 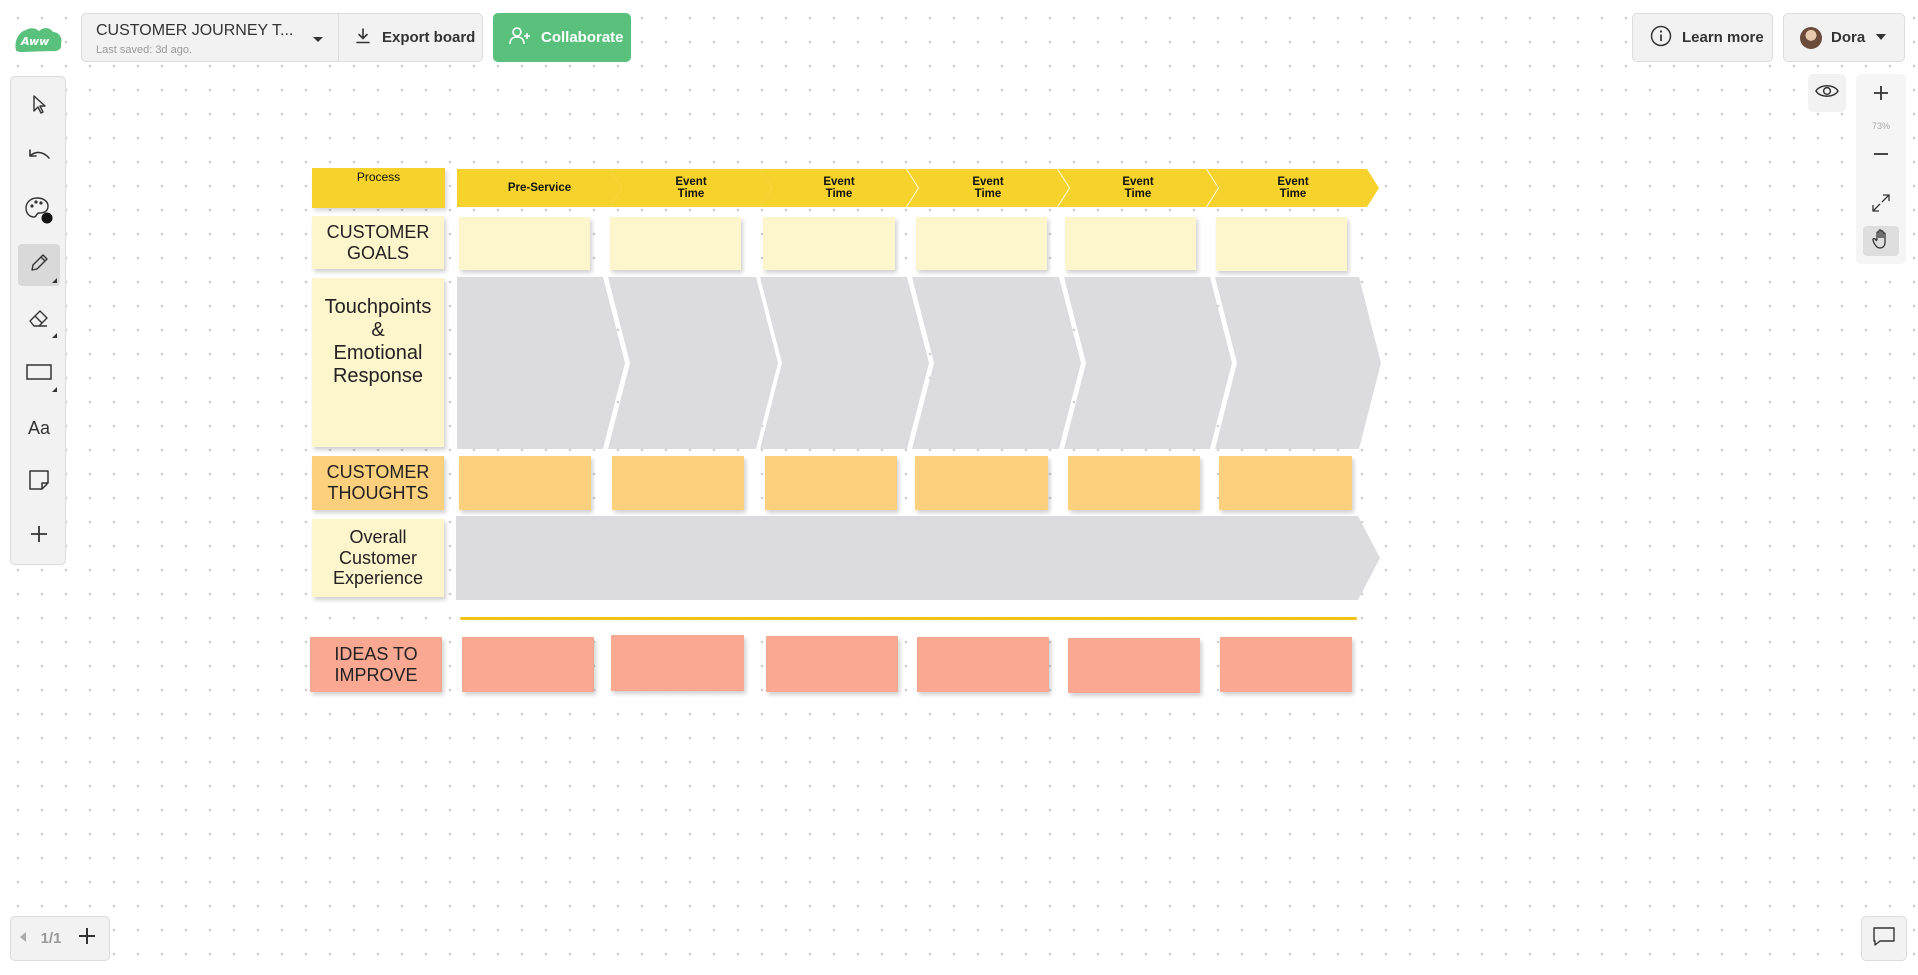 I want to click on palette-icon, so click(x=39, y=212).